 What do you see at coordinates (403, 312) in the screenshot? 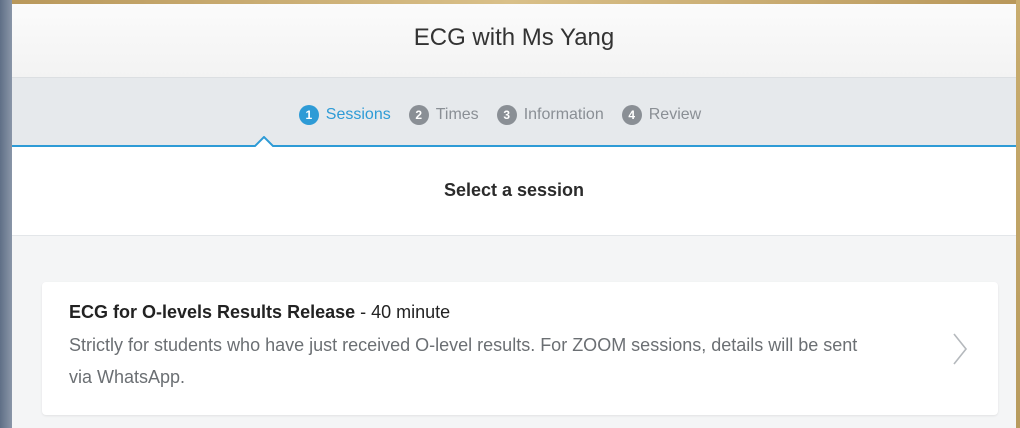
I see `session-duration: - 40 minute` at bounding box center [403, 312].